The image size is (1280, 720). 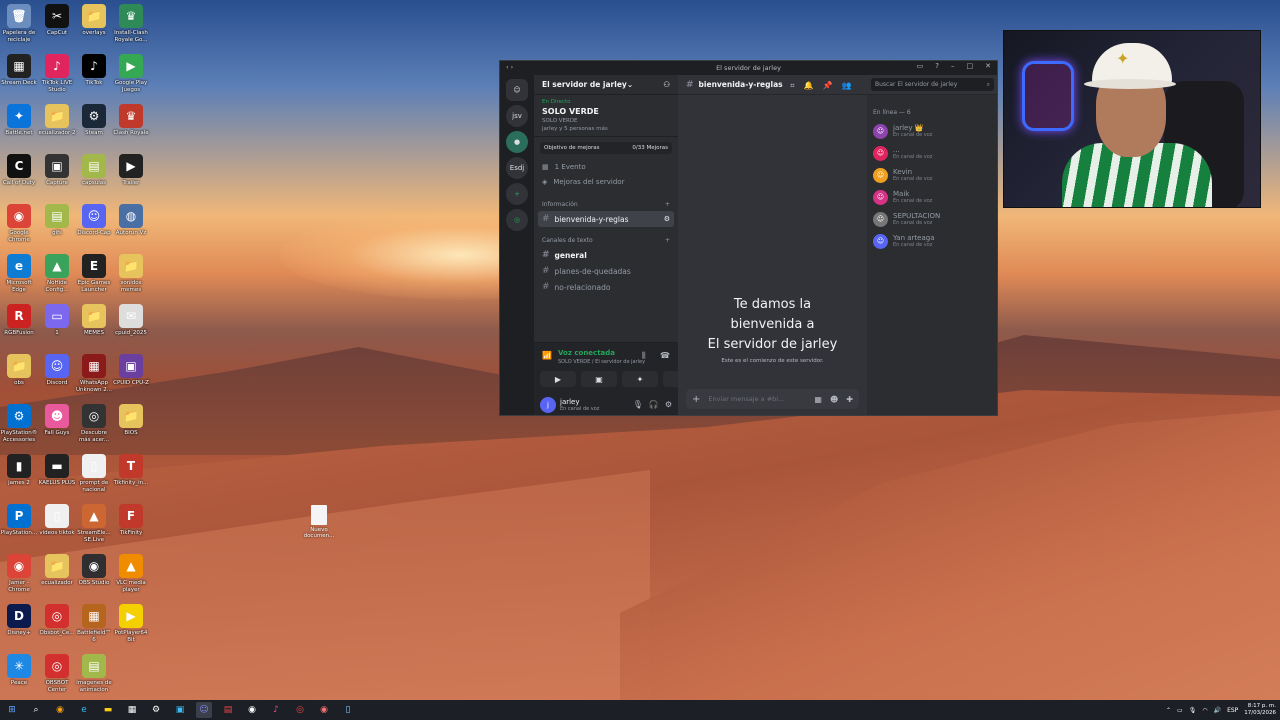 What do you see at coordinates (932, 84) in the screenshot?
I see `search-input: Buscar El servidor de jarley ⌕` at bounding box center [932, 84].